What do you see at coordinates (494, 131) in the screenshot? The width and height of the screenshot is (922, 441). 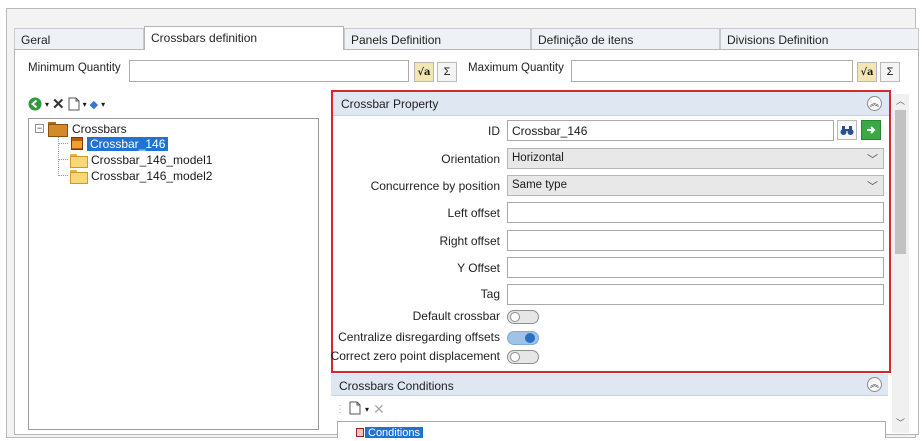 I see `id-label: ID` at bounding box center [494, 131].